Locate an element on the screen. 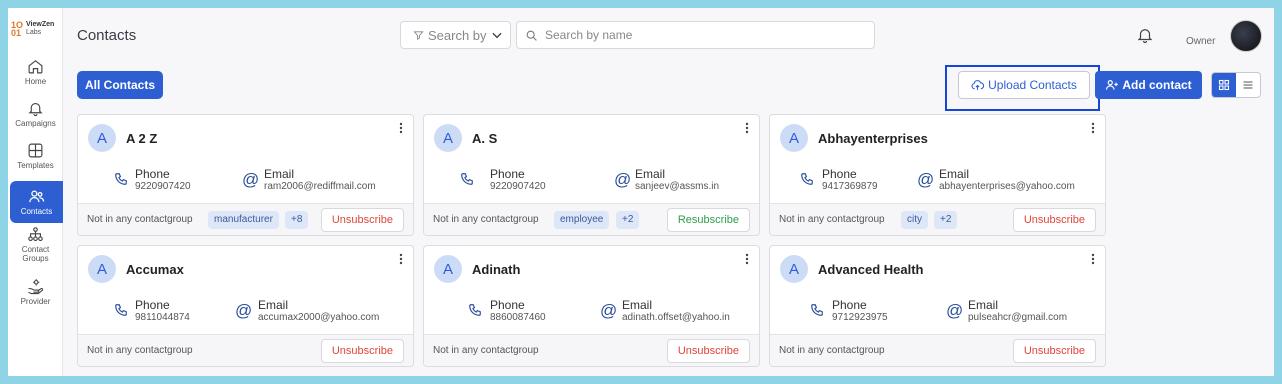 This screenshot has width=1282, height=384. all-contacts-button: All Contacts is located at coordinates (120, 85).